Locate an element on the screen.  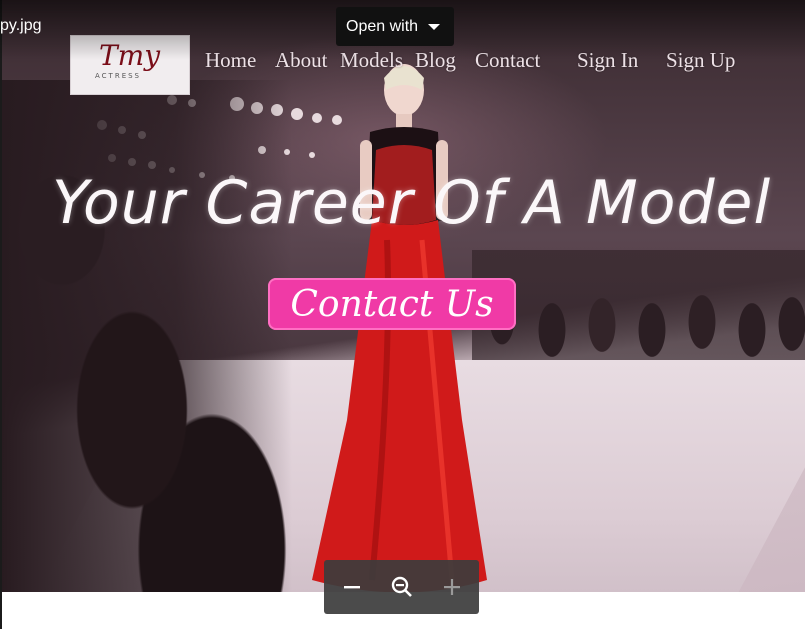
zoom-out-button is located at coordinates (352, 587).